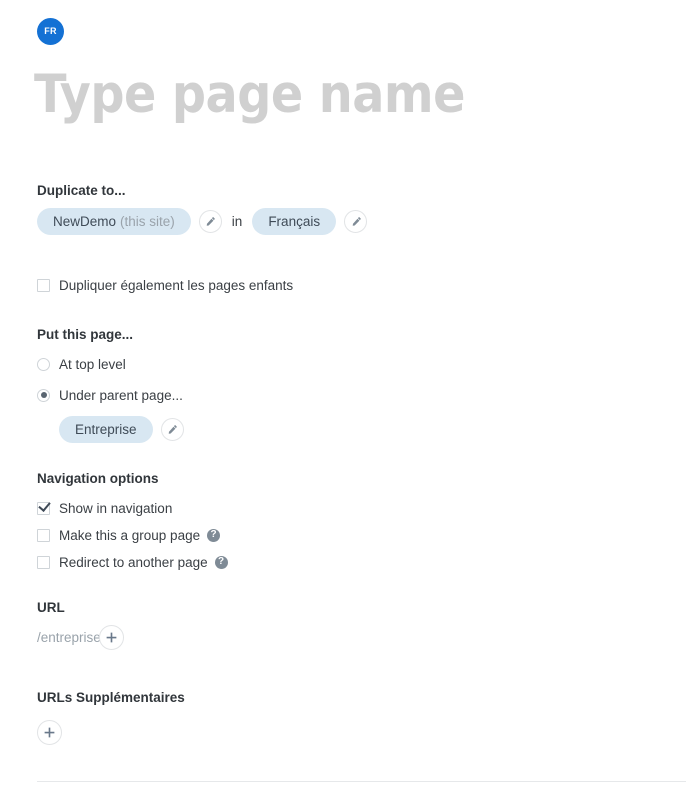 The height and width of the screenshot is (798, 686). I want to click on edit-target-language-button, so click(356, 222).